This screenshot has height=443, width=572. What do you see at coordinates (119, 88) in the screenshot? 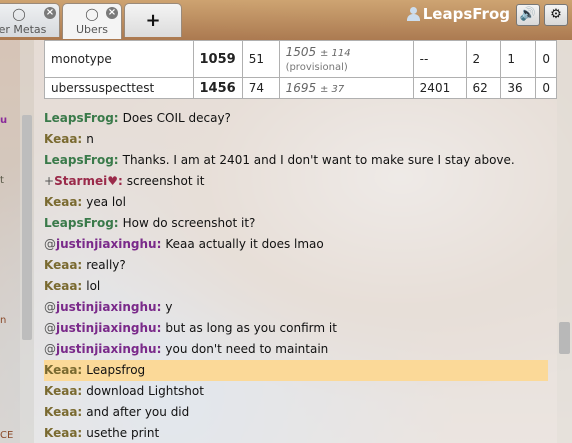
I see `format-cell: uberssuspecttest` at bounding box center [119, 88].